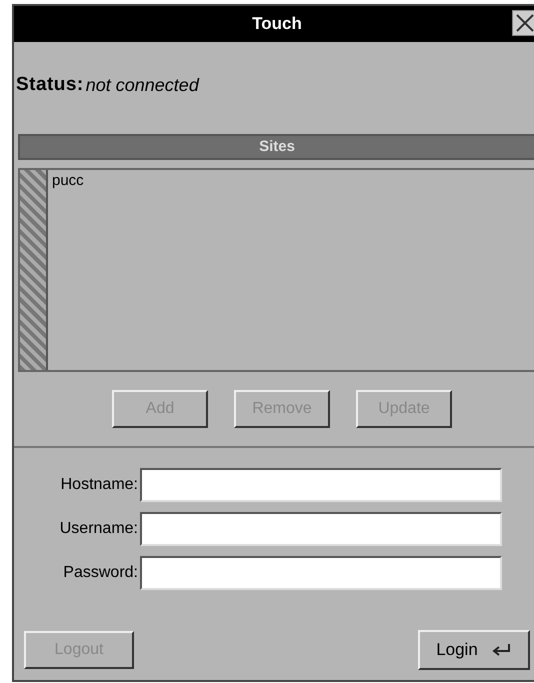 The image size is (534, 683). What do you see at coordinates (474, 650) in the screenshot?
I see `login-button: Login` at bounding box center [474, 650].